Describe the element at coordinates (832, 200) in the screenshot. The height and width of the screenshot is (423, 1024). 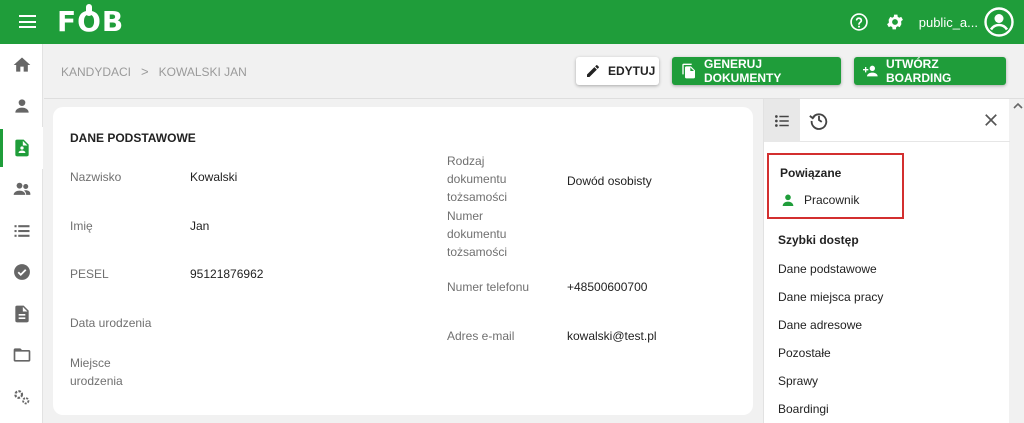
I see `related-item-label: Pracownik` at that location.